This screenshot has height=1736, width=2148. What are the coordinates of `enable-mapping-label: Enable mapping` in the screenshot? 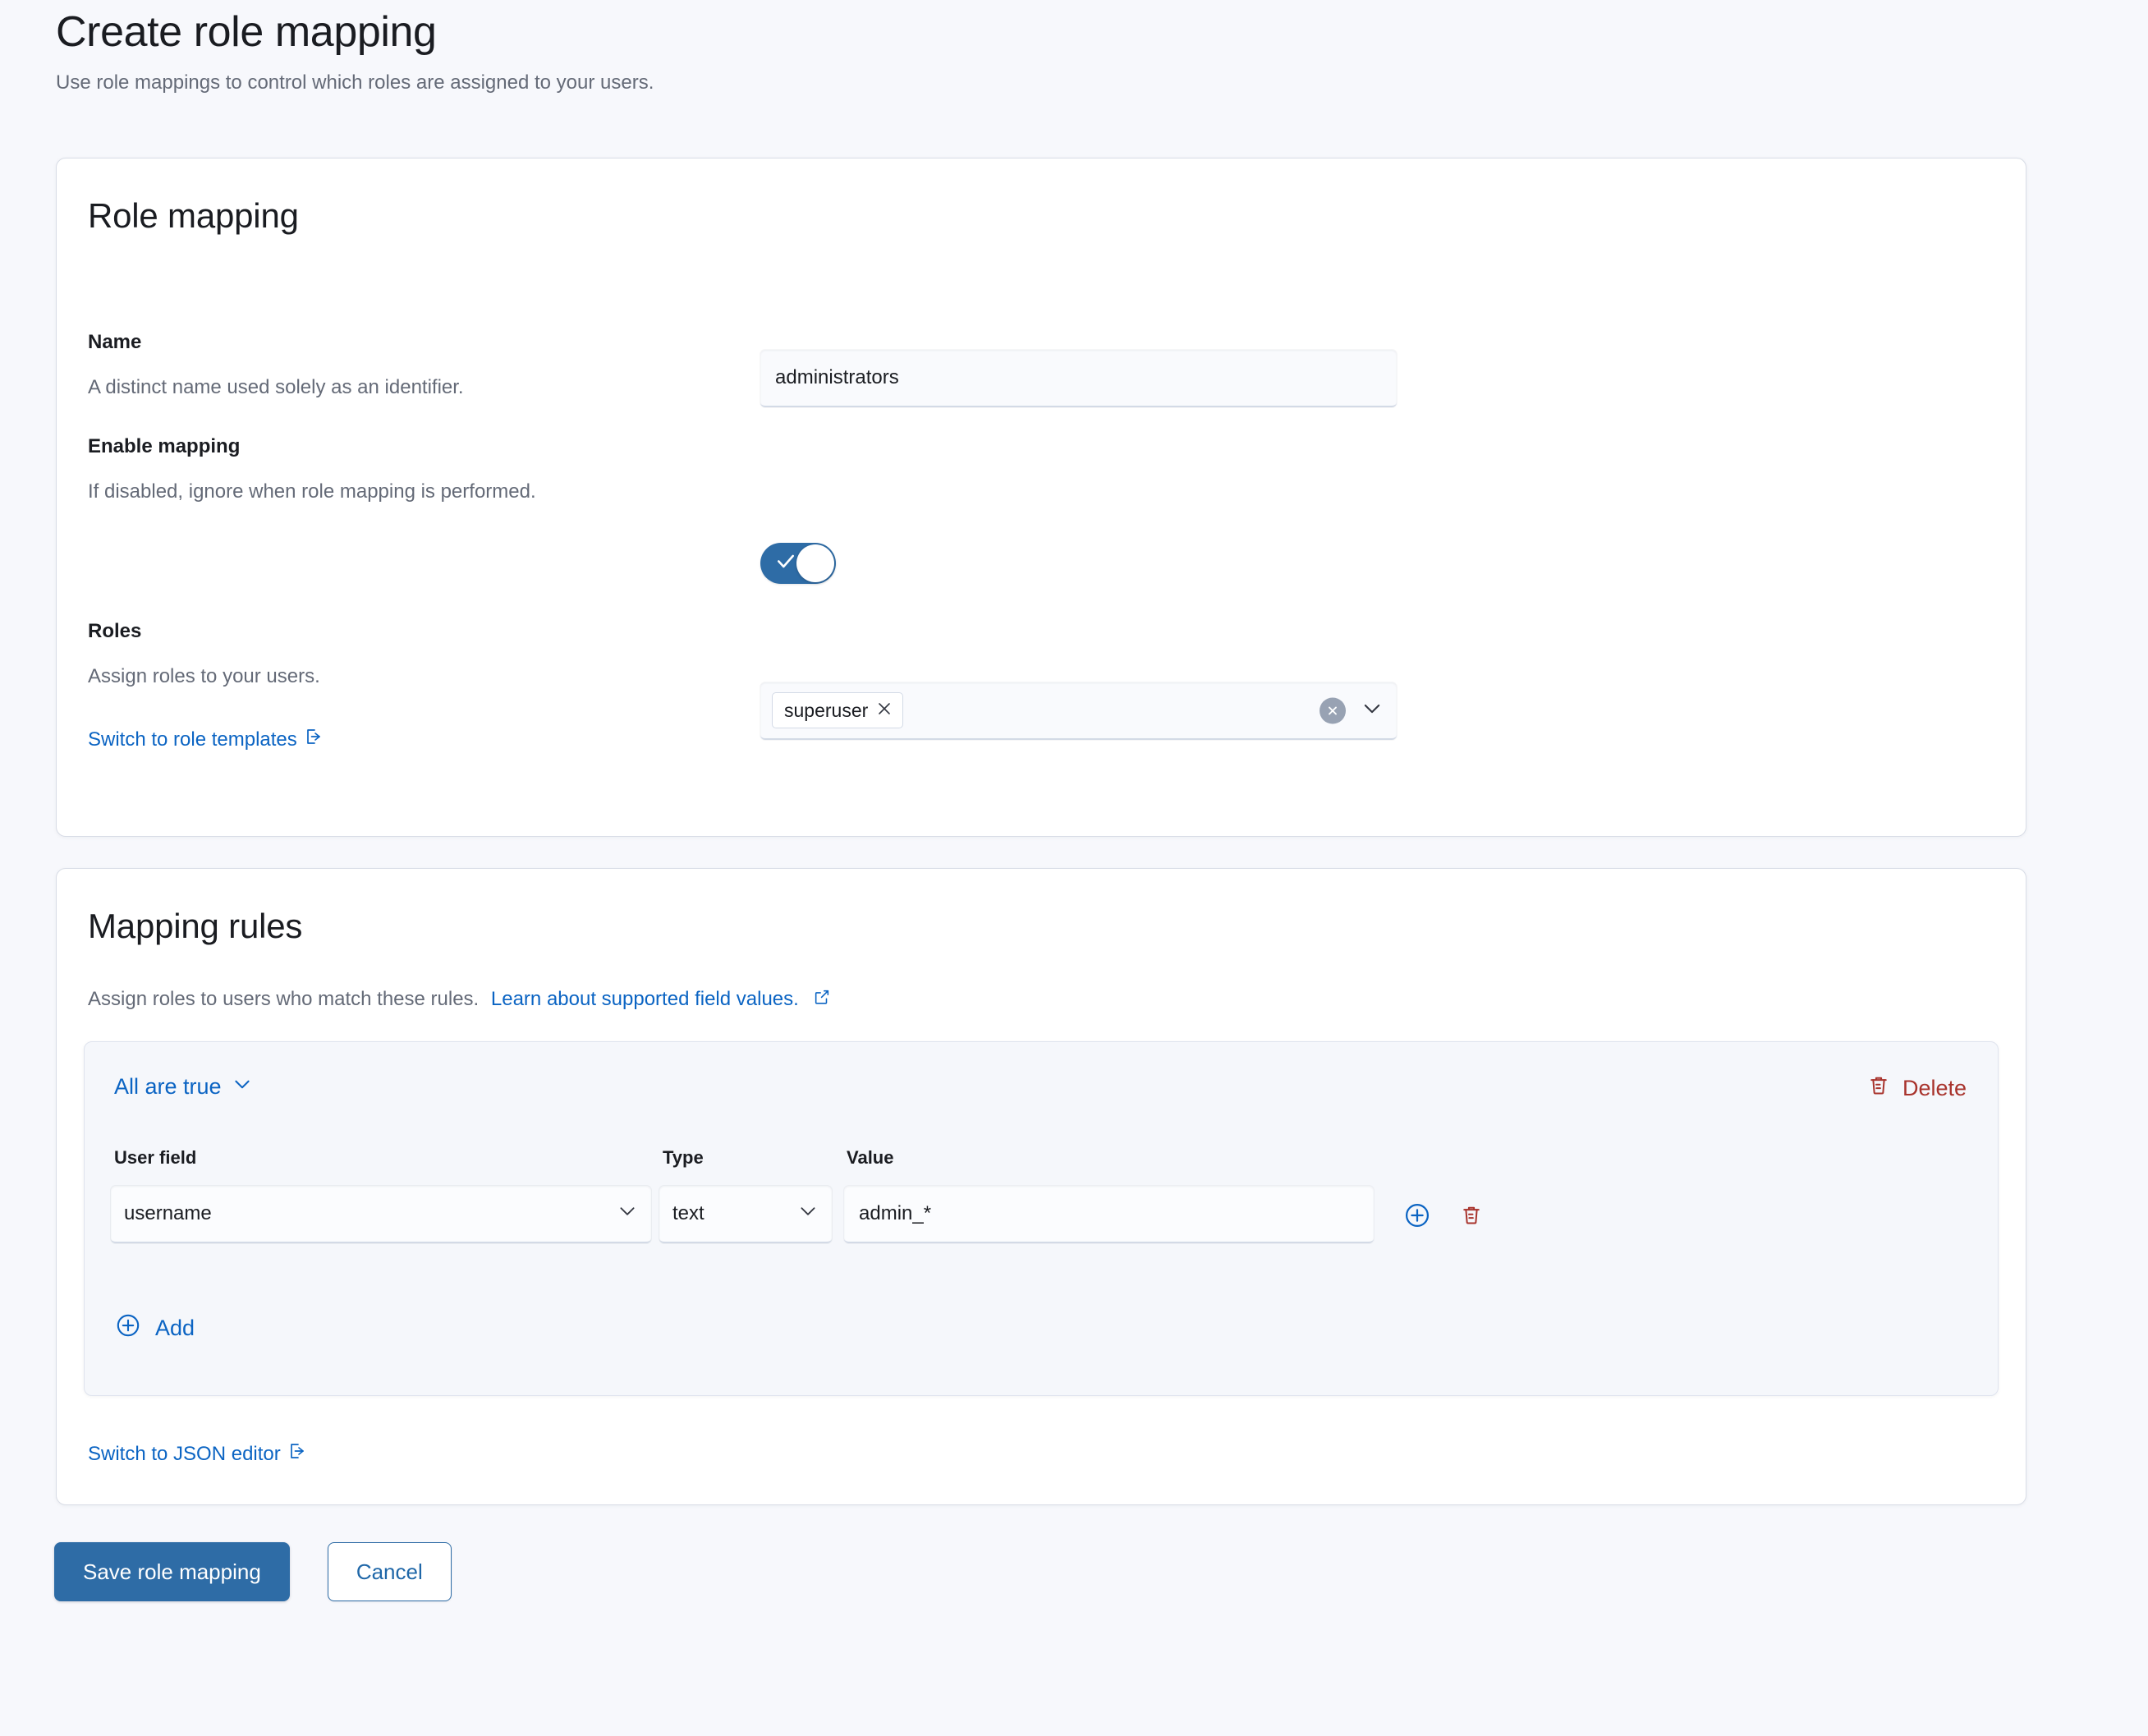 It's located at (164, 446).